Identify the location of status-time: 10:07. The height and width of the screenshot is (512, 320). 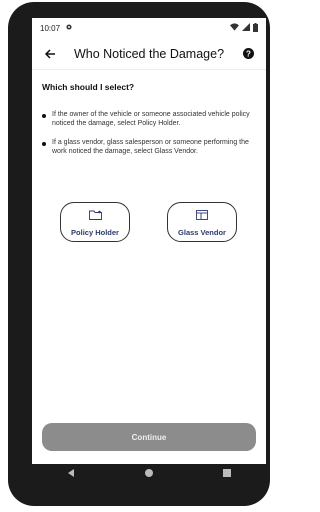
(50, 28).